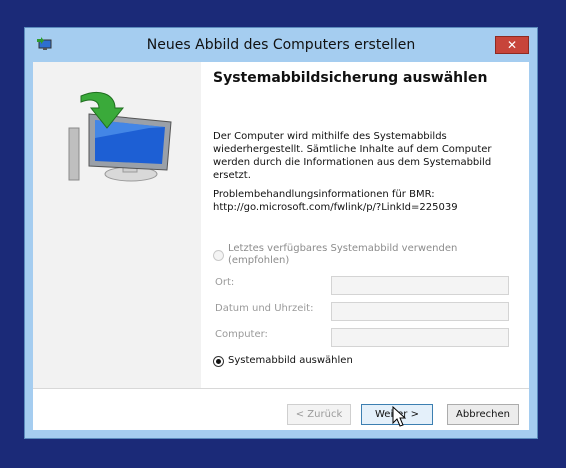 The image size is (566, 468). What do you see at coordinates (512, 45) in the screenshot?
I see `close-button: ✕` at bounding box center [512, 45].